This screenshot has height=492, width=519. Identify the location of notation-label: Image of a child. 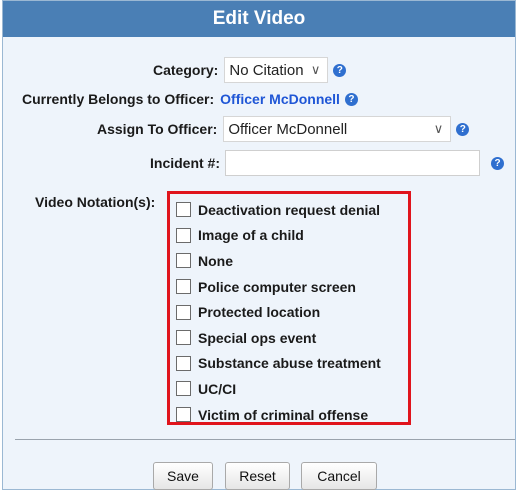
(251, 235).